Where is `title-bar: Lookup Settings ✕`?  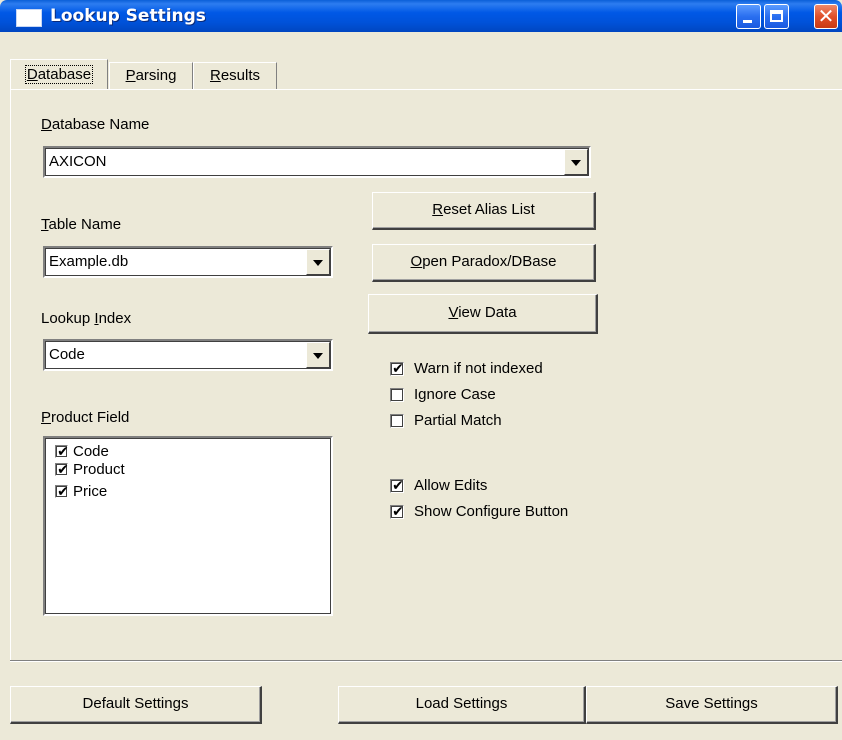 title-bar: Lookup Settings ✕ is located at coordinates (421, 16).